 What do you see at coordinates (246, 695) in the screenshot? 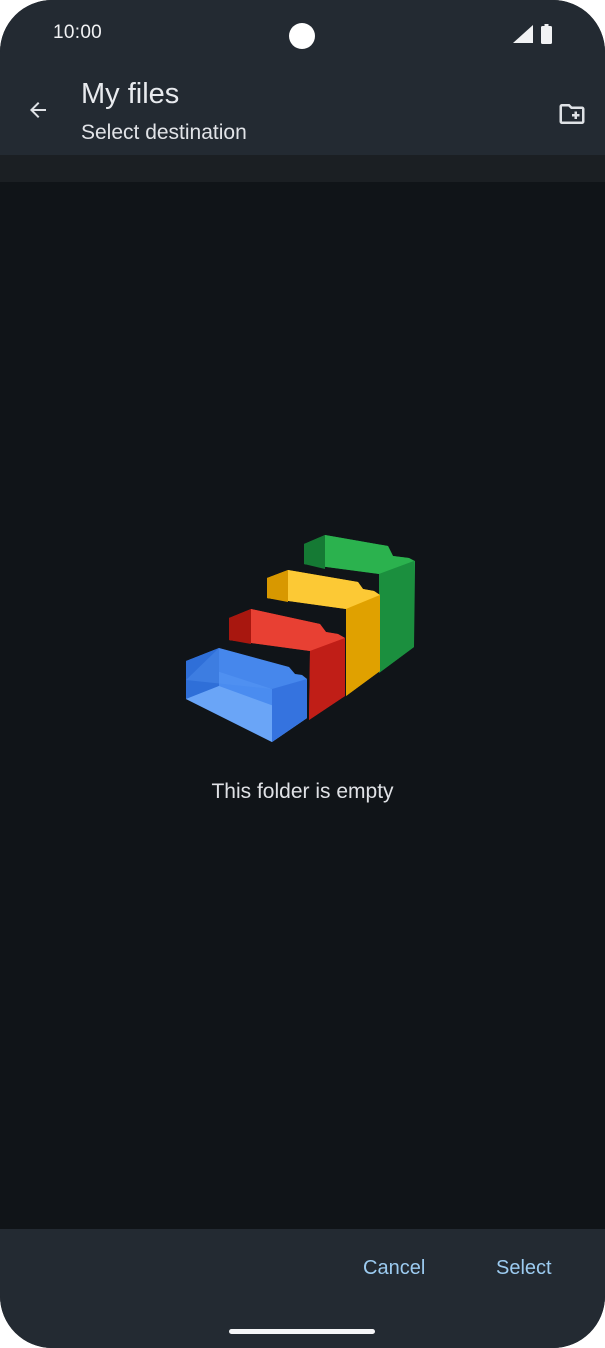
I see `blue-folder-shape` at bounding box center [246, 695].